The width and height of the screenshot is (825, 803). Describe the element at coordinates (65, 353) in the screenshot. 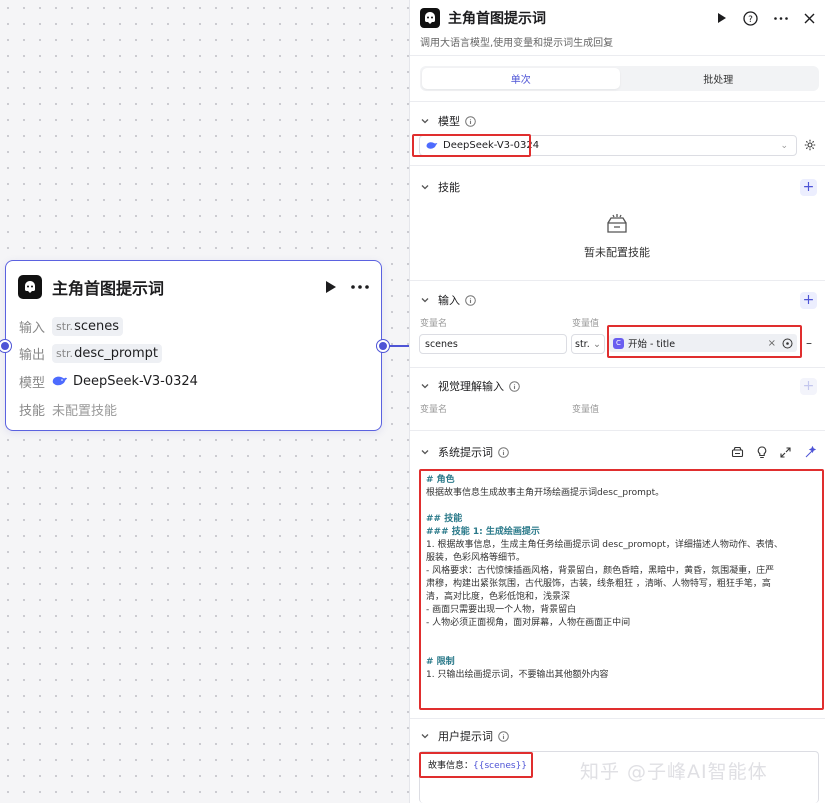

I see `output-type: str.` at that location.